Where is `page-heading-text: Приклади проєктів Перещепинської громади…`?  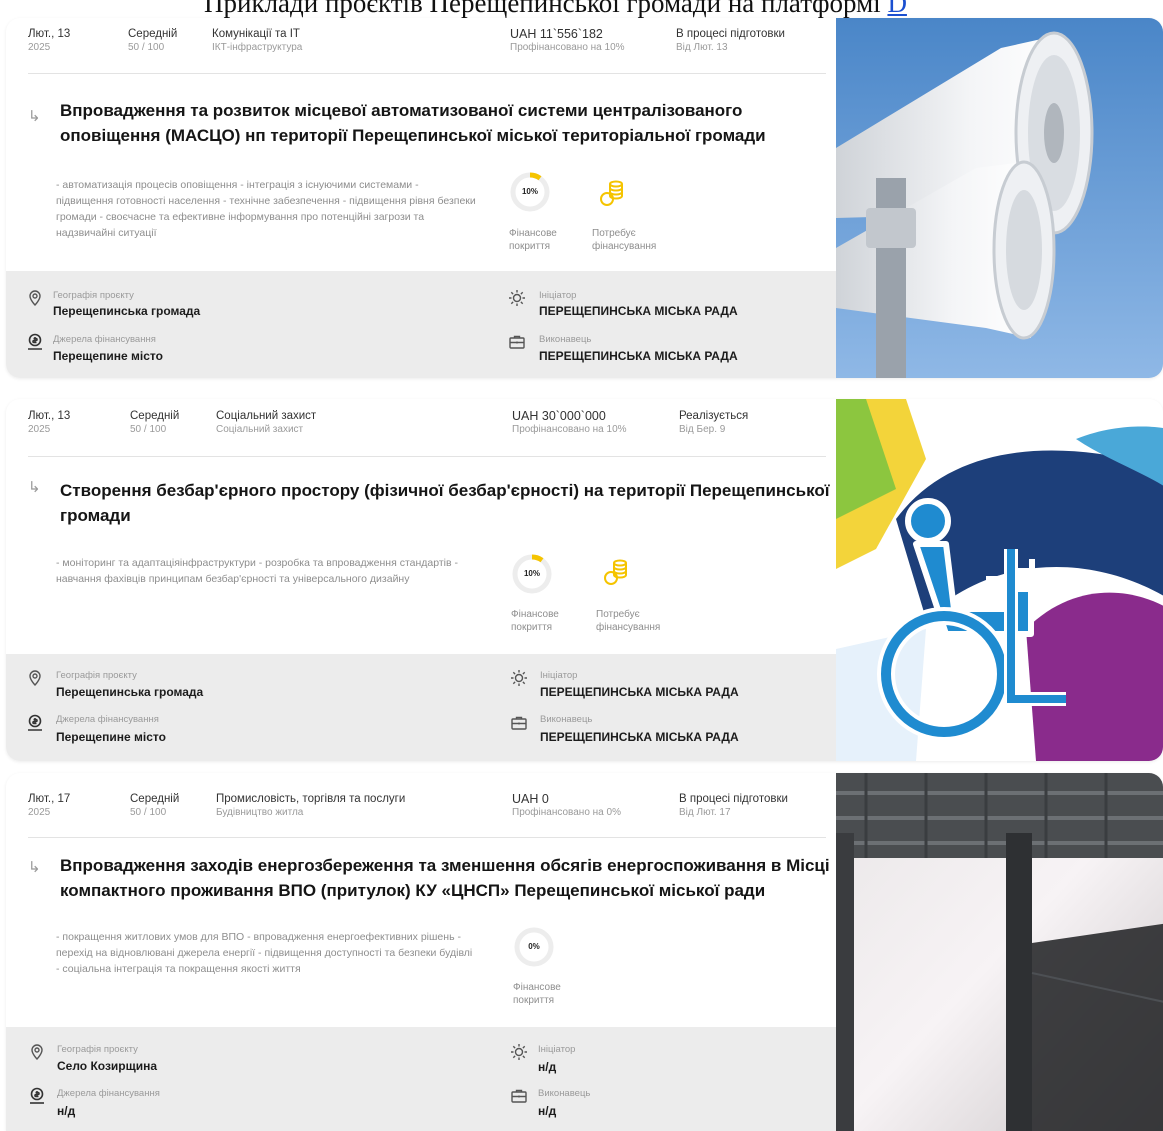 page-heading-text: Приклади проєктів Перещепинської громади… is located at coordinates (546, 9).